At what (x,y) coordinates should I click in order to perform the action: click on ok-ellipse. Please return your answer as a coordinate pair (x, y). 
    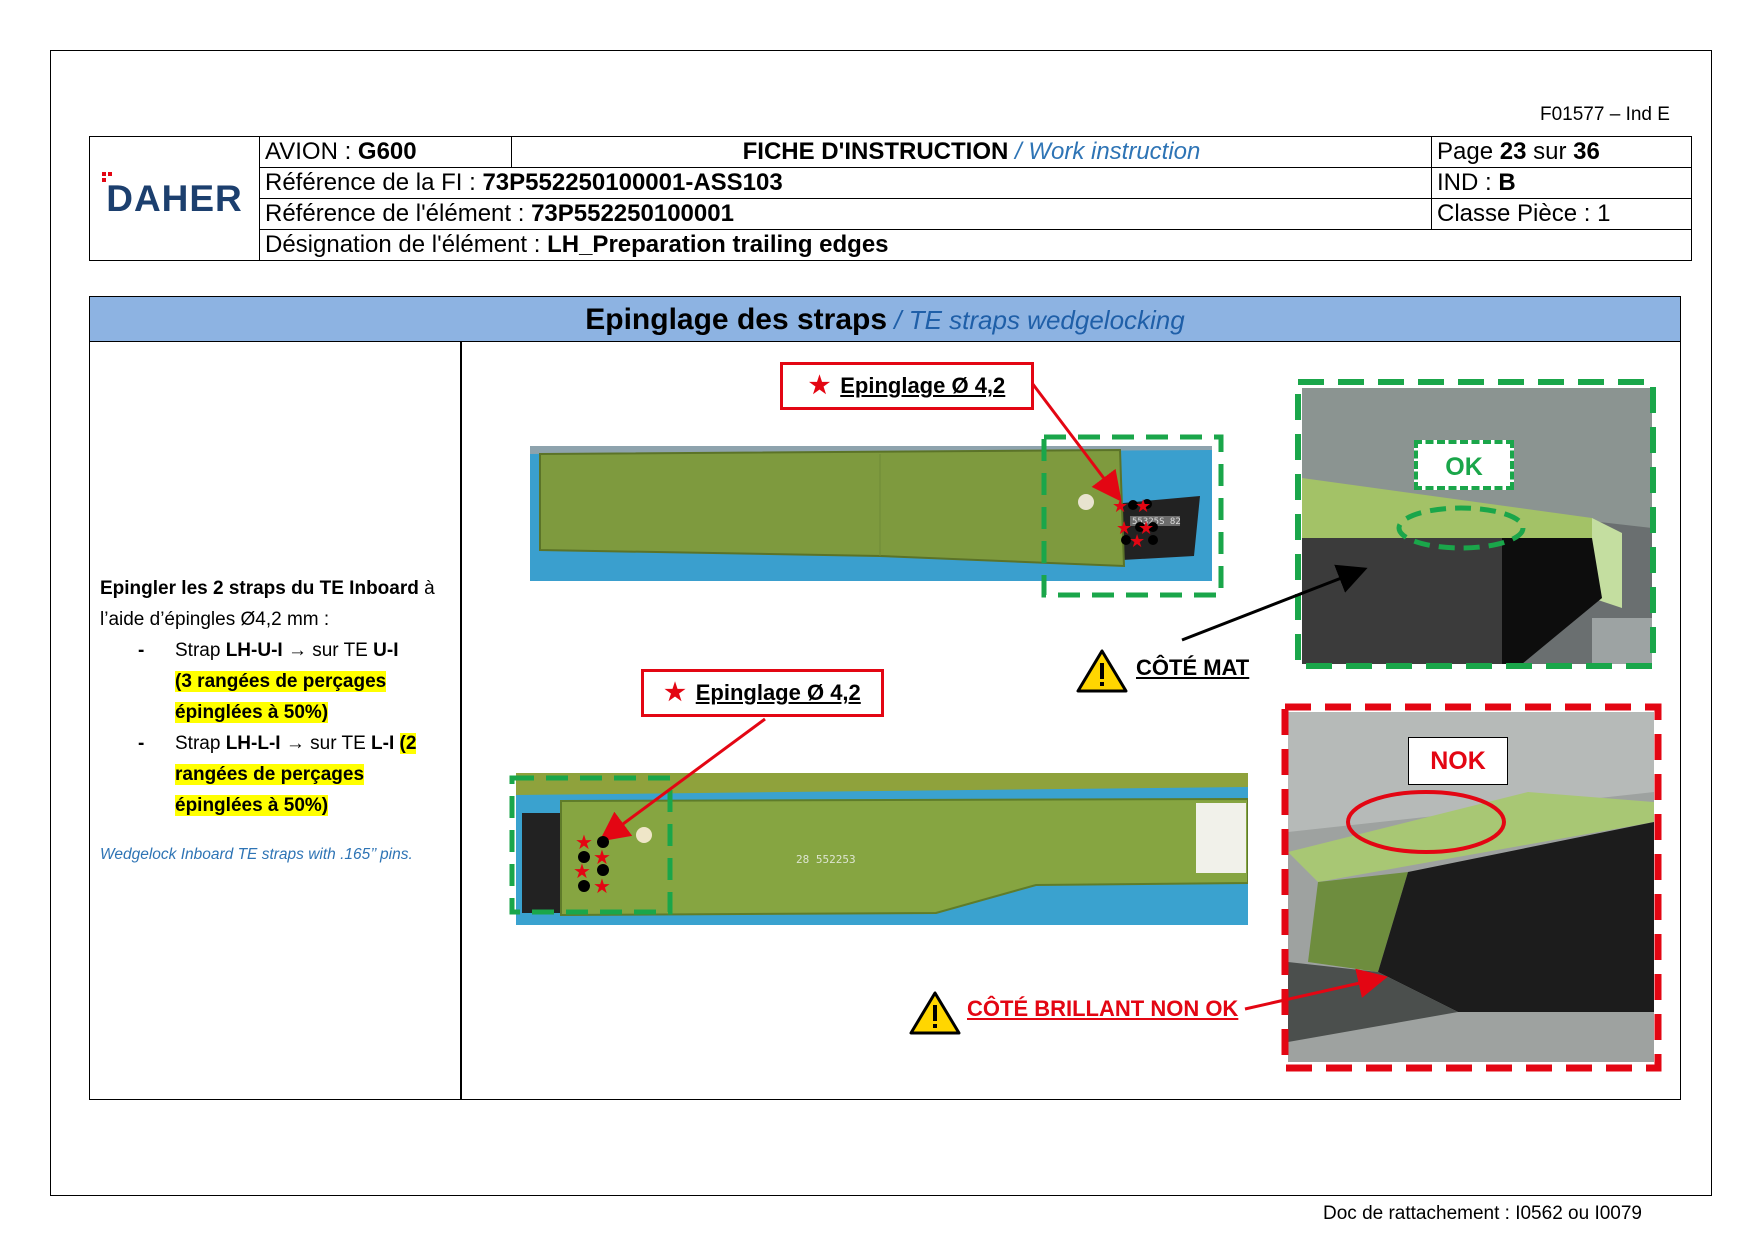
    Looking at the image, I should click on (1461, 528).